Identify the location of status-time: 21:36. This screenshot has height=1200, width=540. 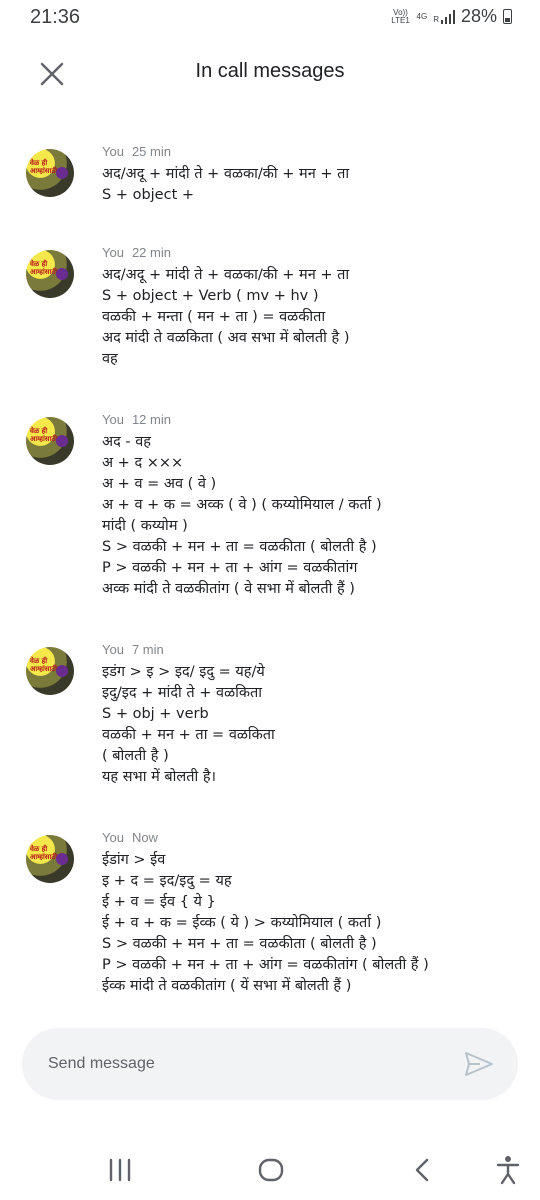
(55, 17).